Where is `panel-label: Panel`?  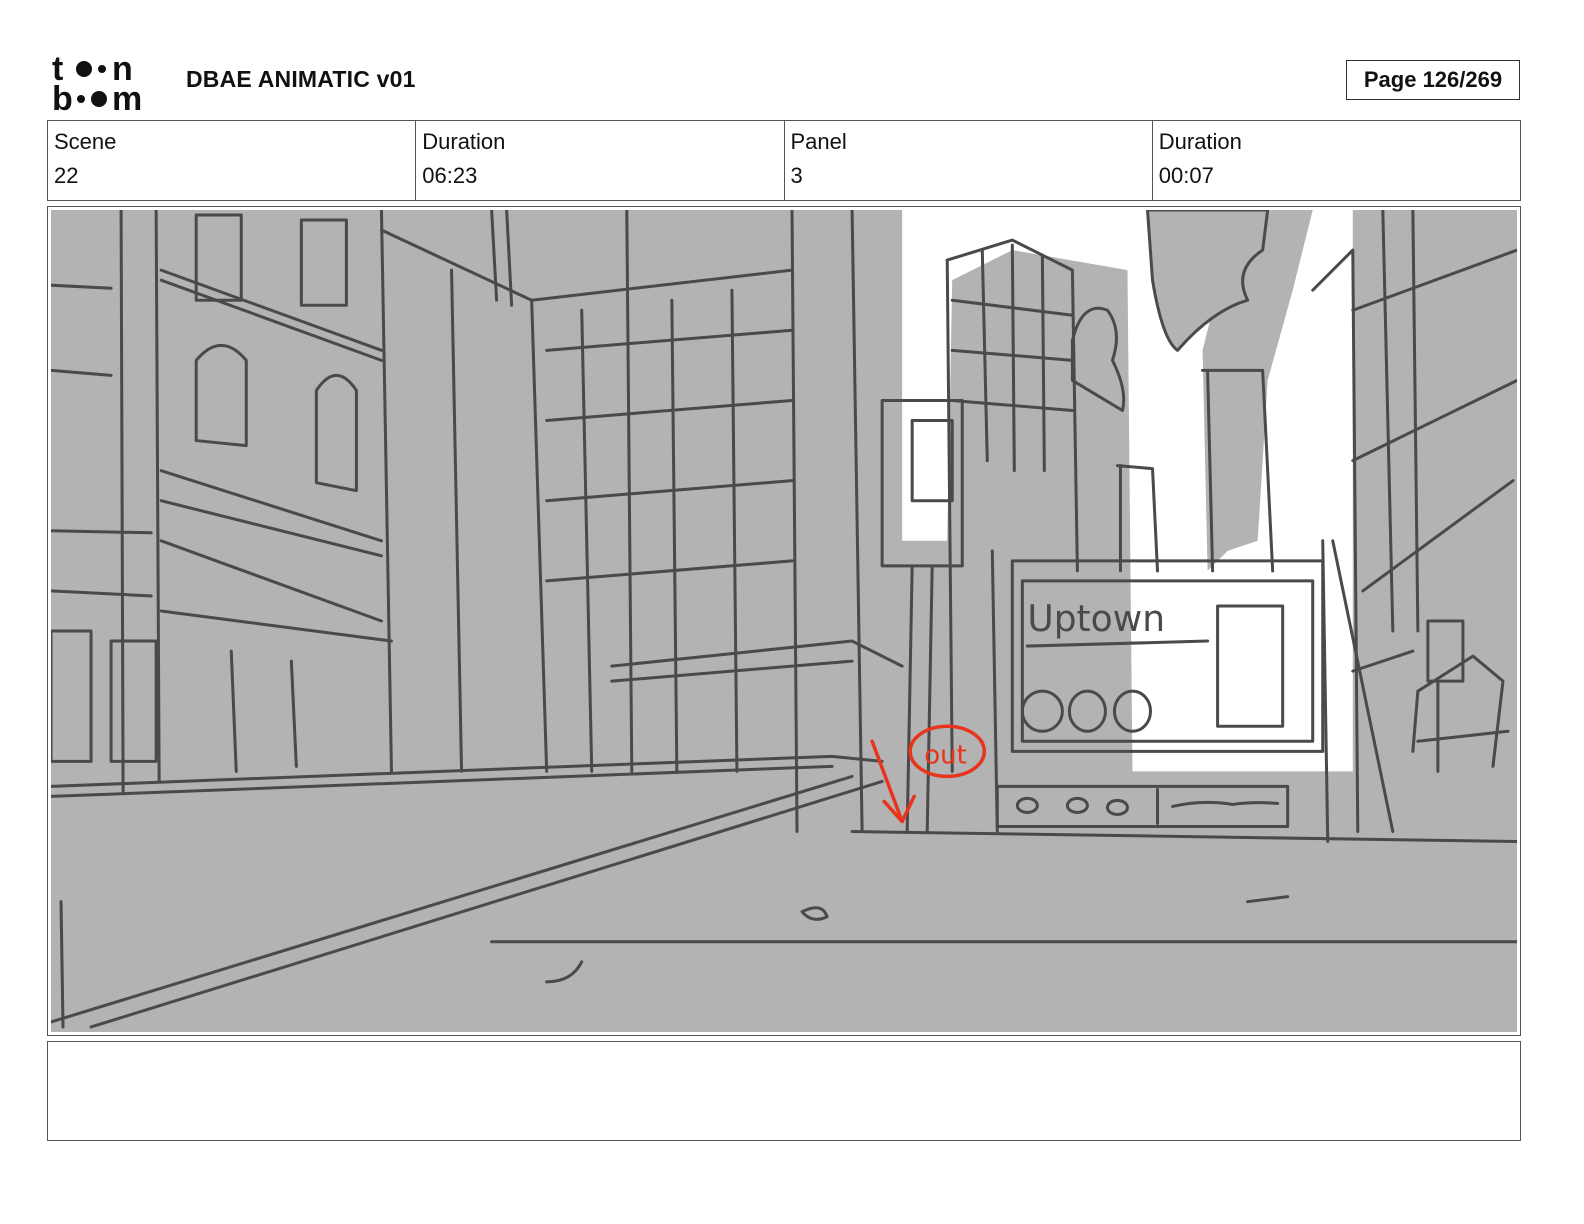
panel-label: Panel is located at coordinates (818, 141).